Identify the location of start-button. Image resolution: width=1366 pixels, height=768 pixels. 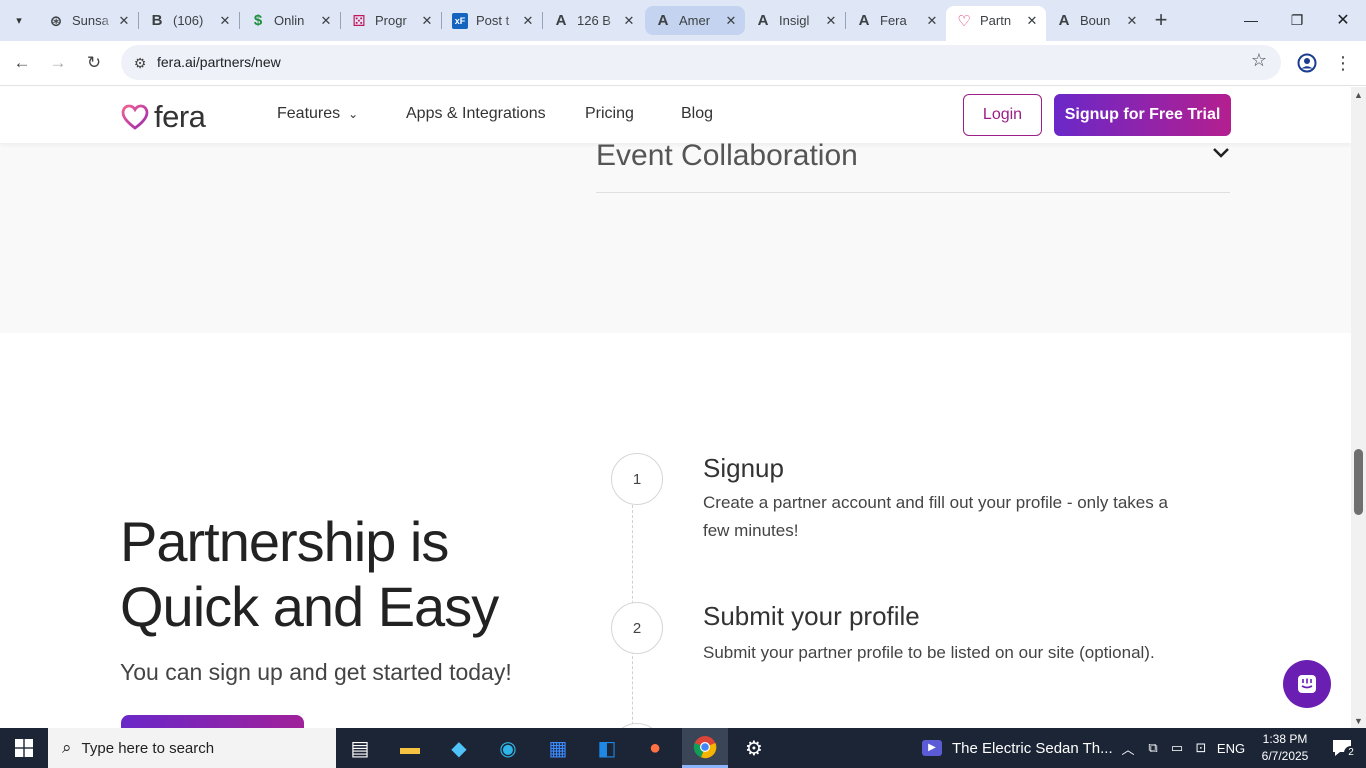
(24, 748).